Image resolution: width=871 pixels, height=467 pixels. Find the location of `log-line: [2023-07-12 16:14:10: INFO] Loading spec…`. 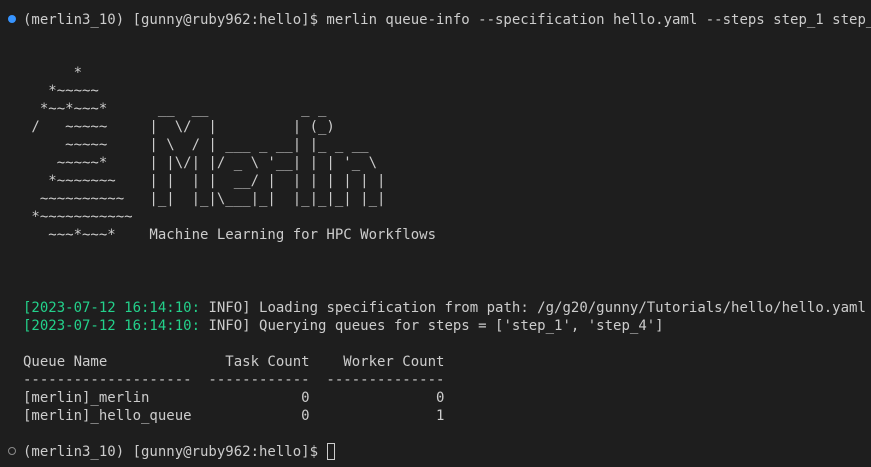

log-line: [2023-07-12 16:14:10: INFO] Loading spec… is located at coordinates (444, 308).